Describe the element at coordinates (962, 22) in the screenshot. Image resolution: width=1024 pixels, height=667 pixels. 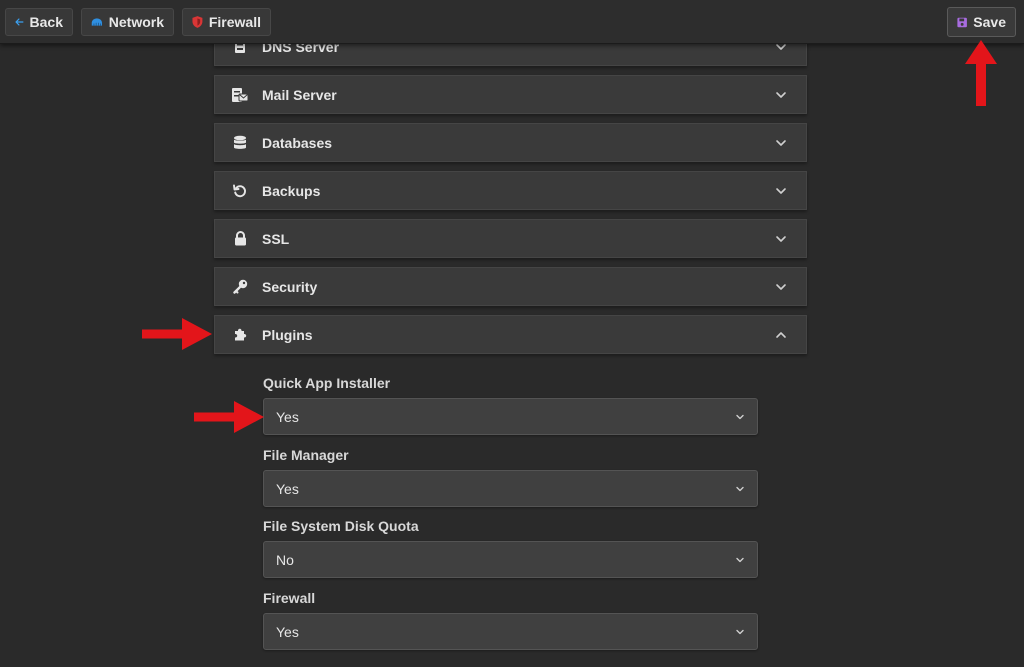
I see `floppy-disk-icon` at that location.